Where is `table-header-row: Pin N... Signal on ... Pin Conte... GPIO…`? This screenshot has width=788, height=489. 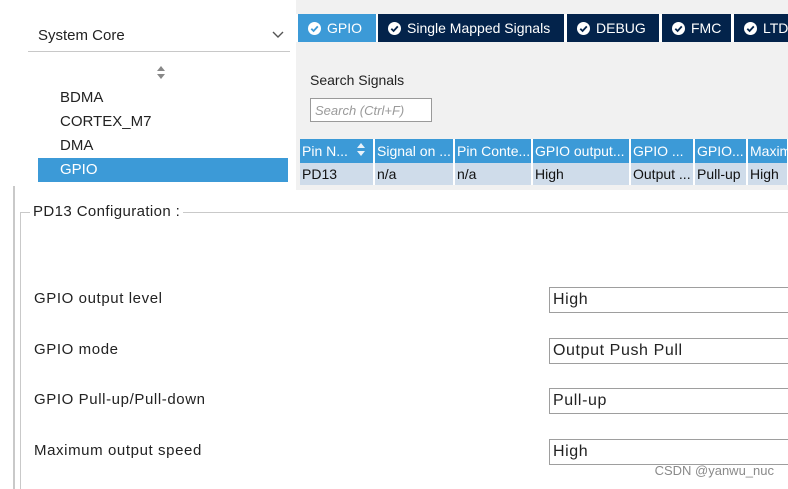 table-header-row: Pin N... Signal on ... Pin Conte... GPIO… is located at coordinates (544, 151).